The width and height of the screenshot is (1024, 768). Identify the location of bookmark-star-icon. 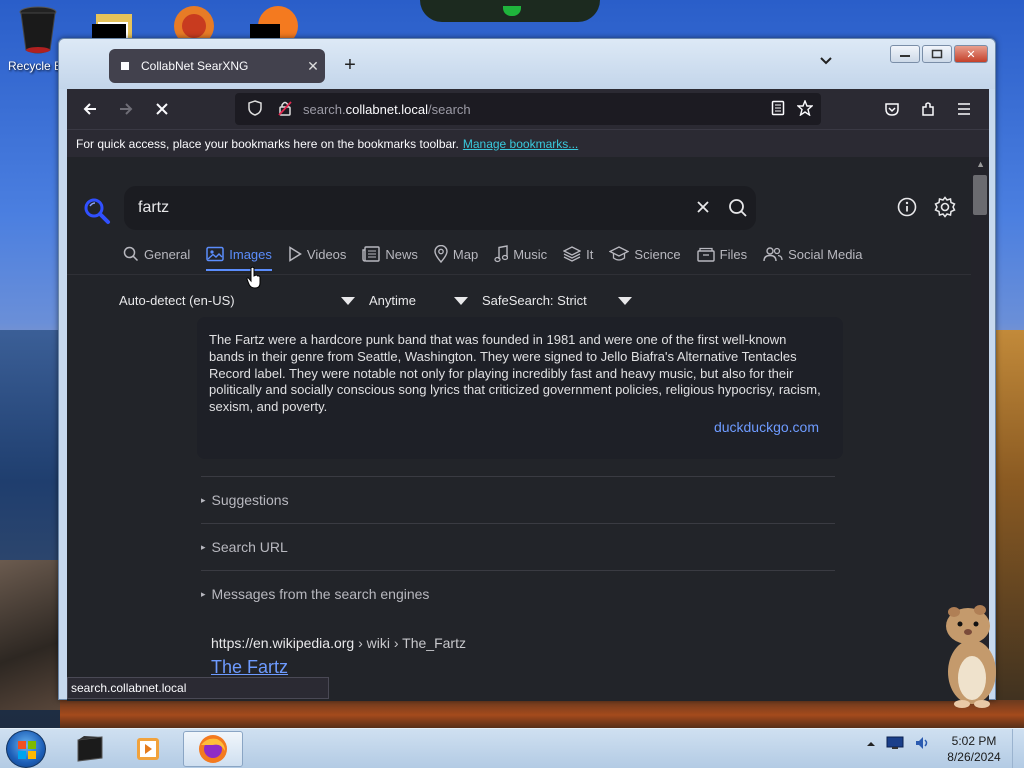
(805, 108).